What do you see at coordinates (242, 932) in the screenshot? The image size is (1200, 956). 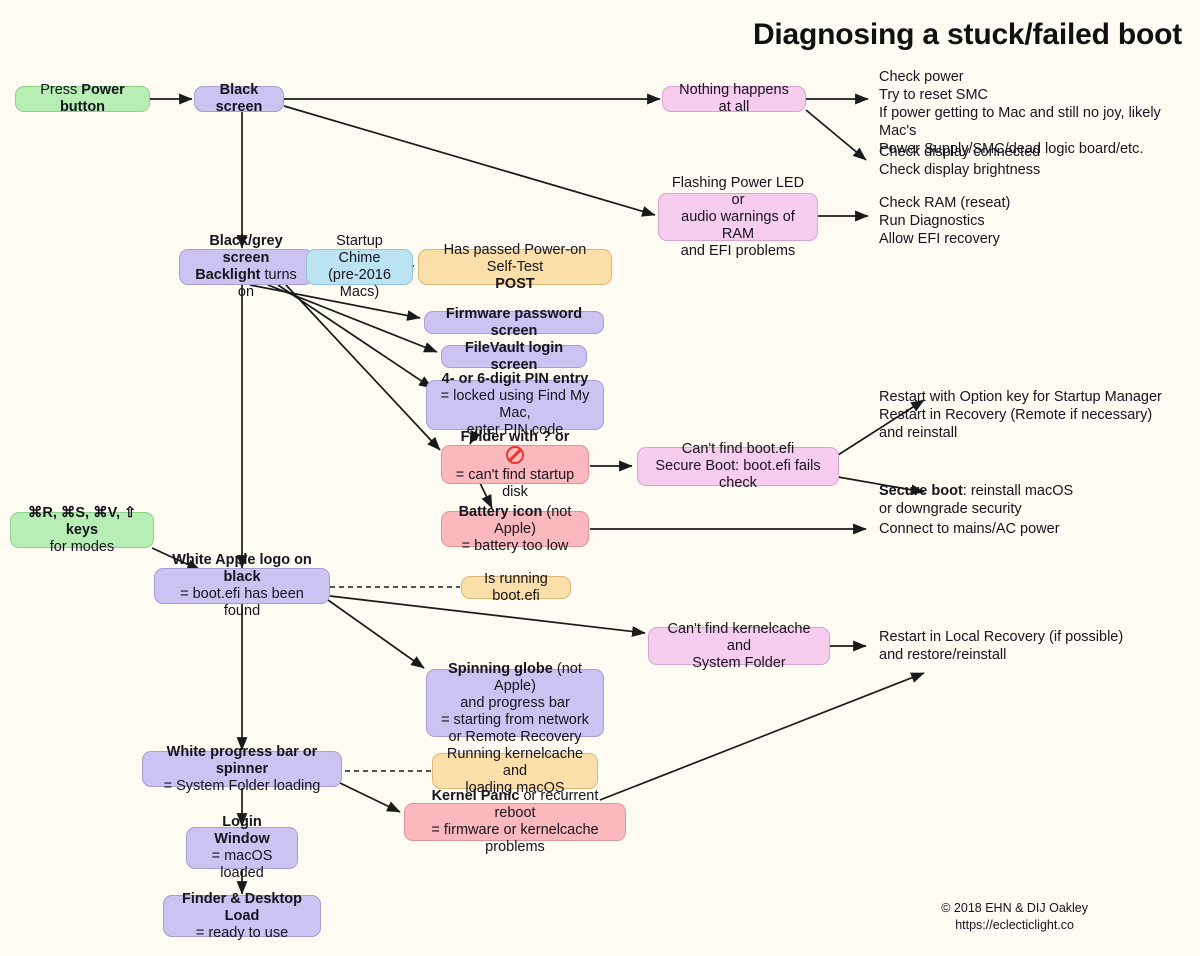 I see `finder-desktop-line2: = ready to use` at bounding box center [242, 932].